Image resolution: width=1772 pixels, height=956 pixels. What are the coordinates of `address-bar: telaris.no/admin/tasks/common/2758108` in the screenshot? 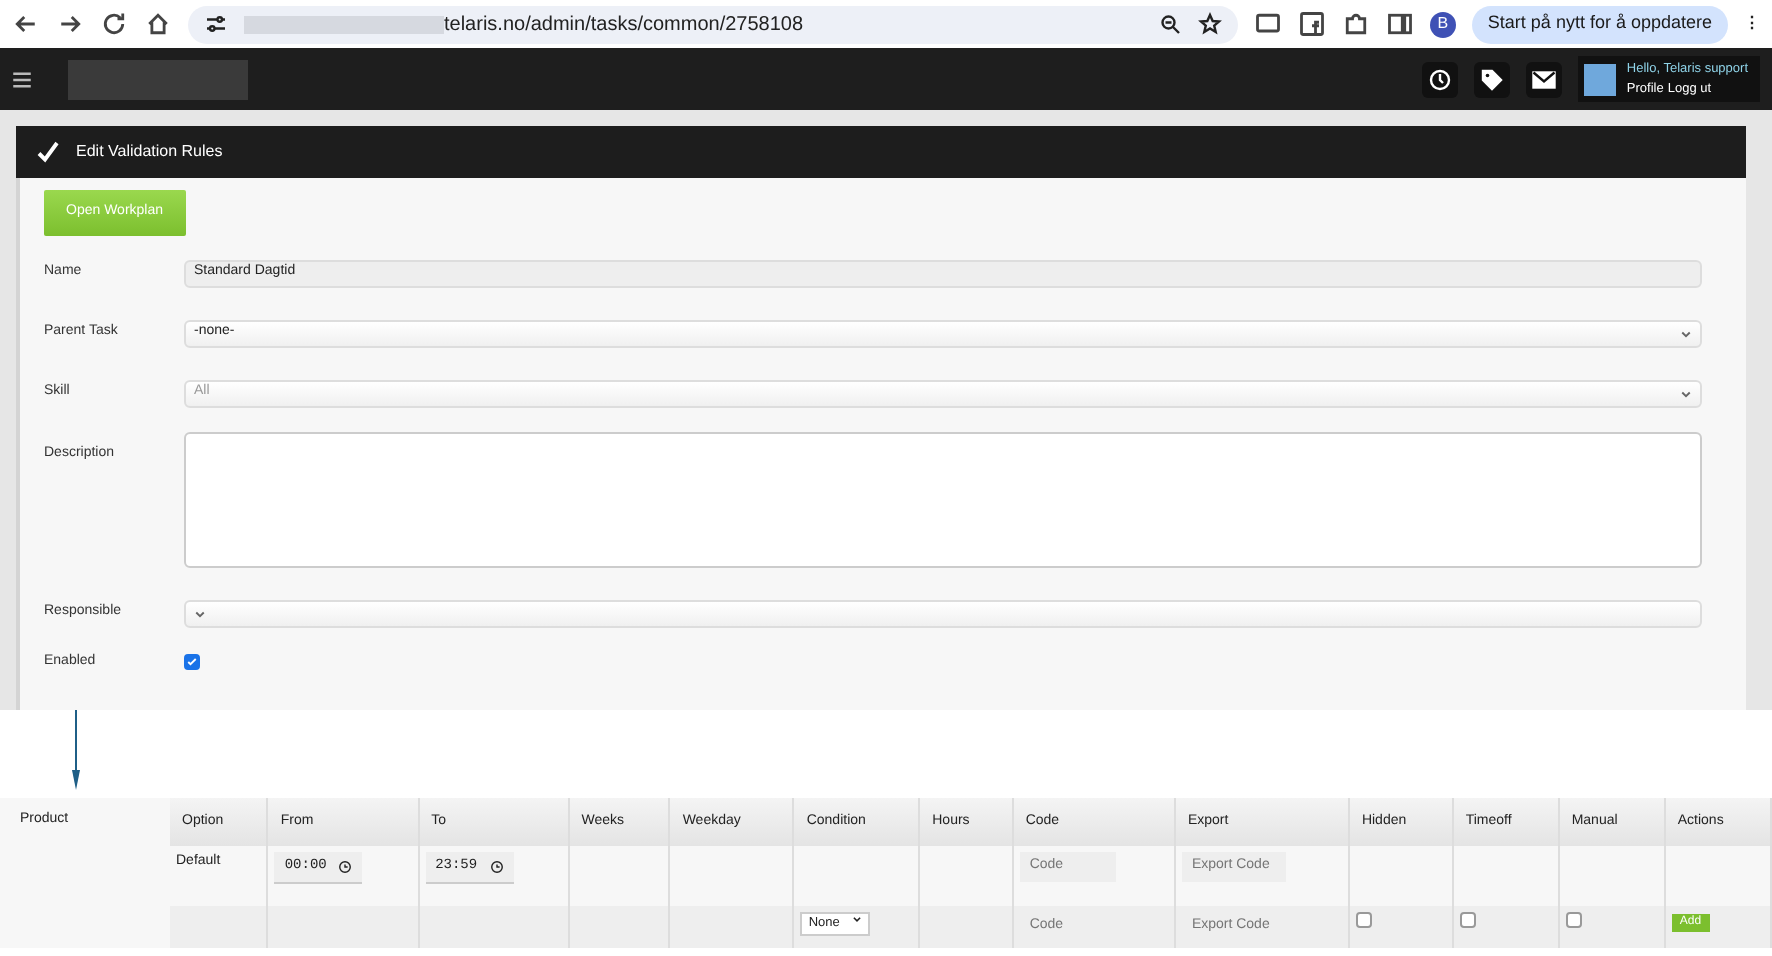 It's located at (713, 24).